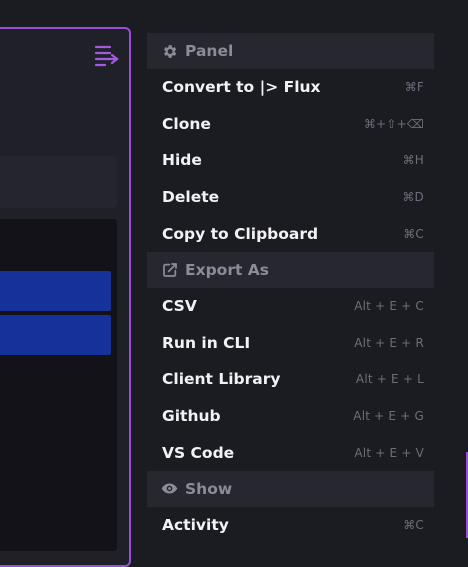  Describe the element at coordinates (290, 416) in the screenshot. I see `menu-item-github: Github Alt + E + G` at that location.